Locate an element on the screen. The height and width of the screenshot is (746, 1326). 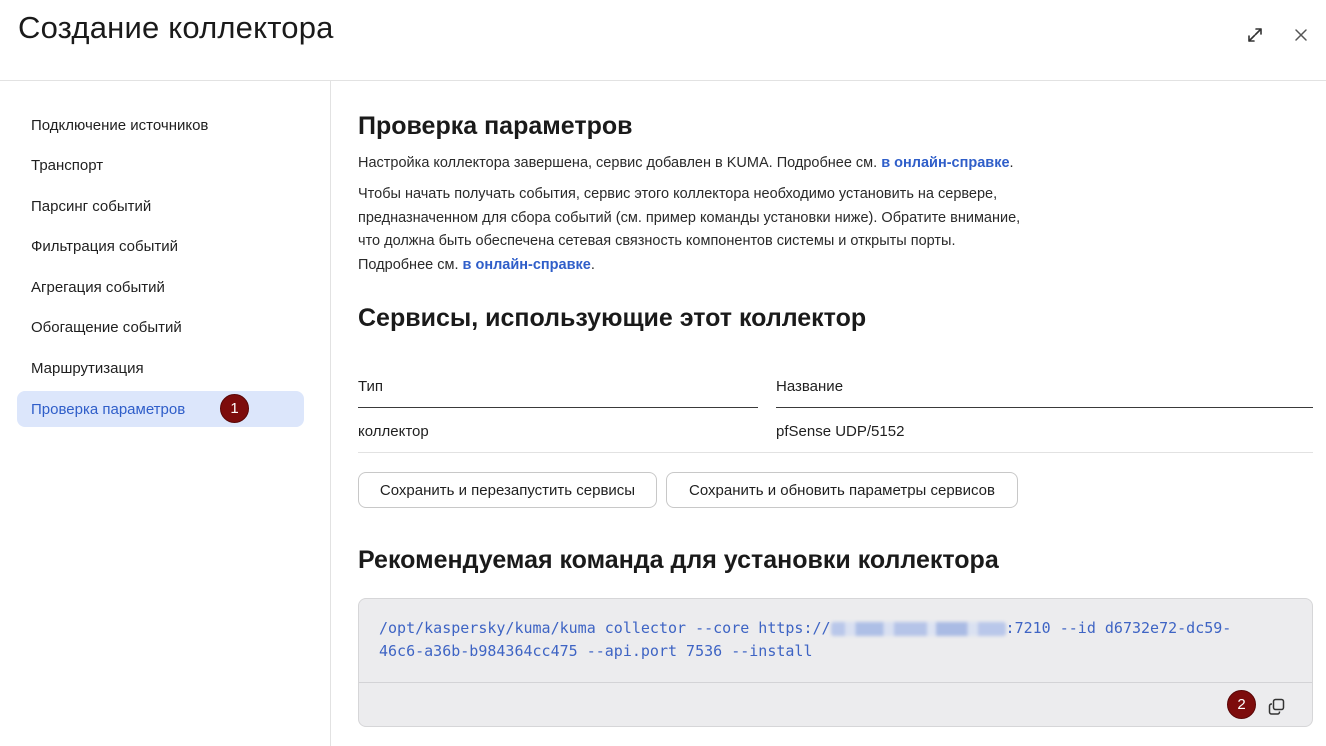
dialog-header: Создание коллектора is located at coordinates (663, 40).